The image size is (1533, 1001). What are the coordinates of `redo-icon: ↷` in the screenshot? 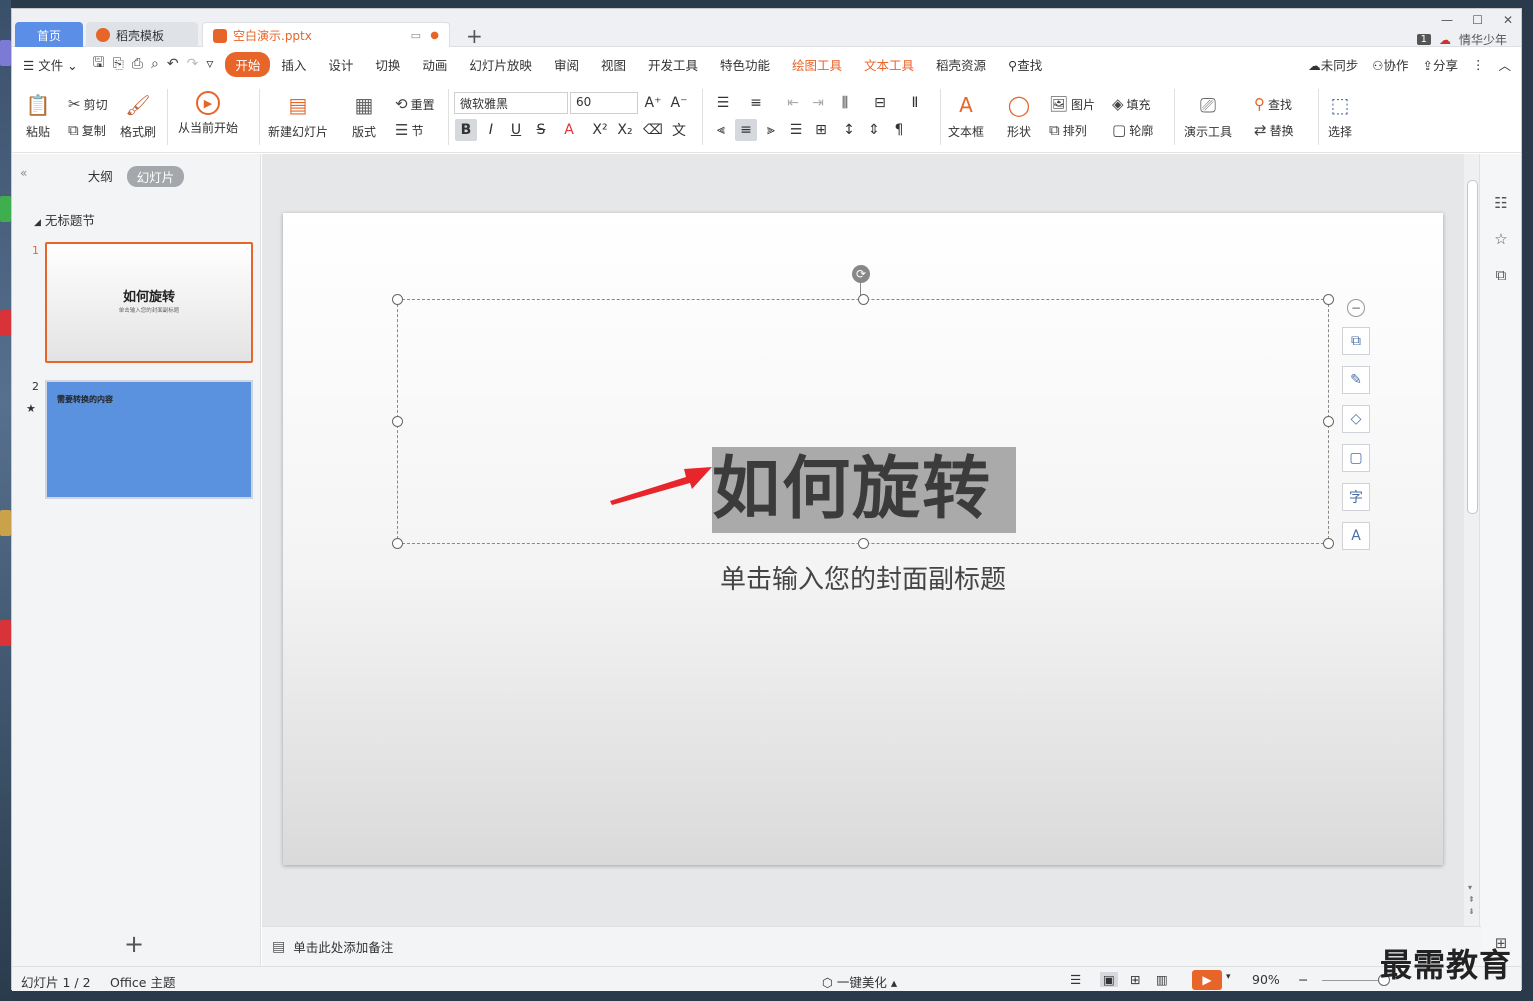 It's located at (193, 64).